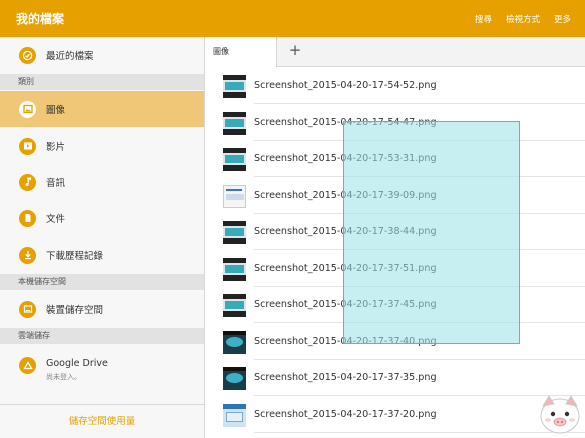 This screenshot has height=438, width=585. What do you see at coordinates (40, 19) in the screenshot?
I see `app-title: 我的檔案` at bounding box center [40, 19].